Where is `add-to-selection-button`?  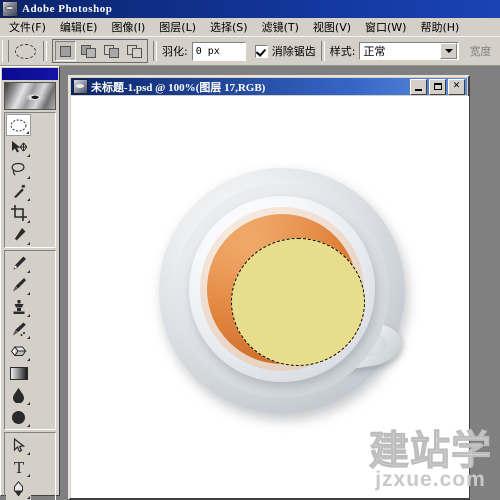 add-to-selection-button is located at coordinates (88, 51).